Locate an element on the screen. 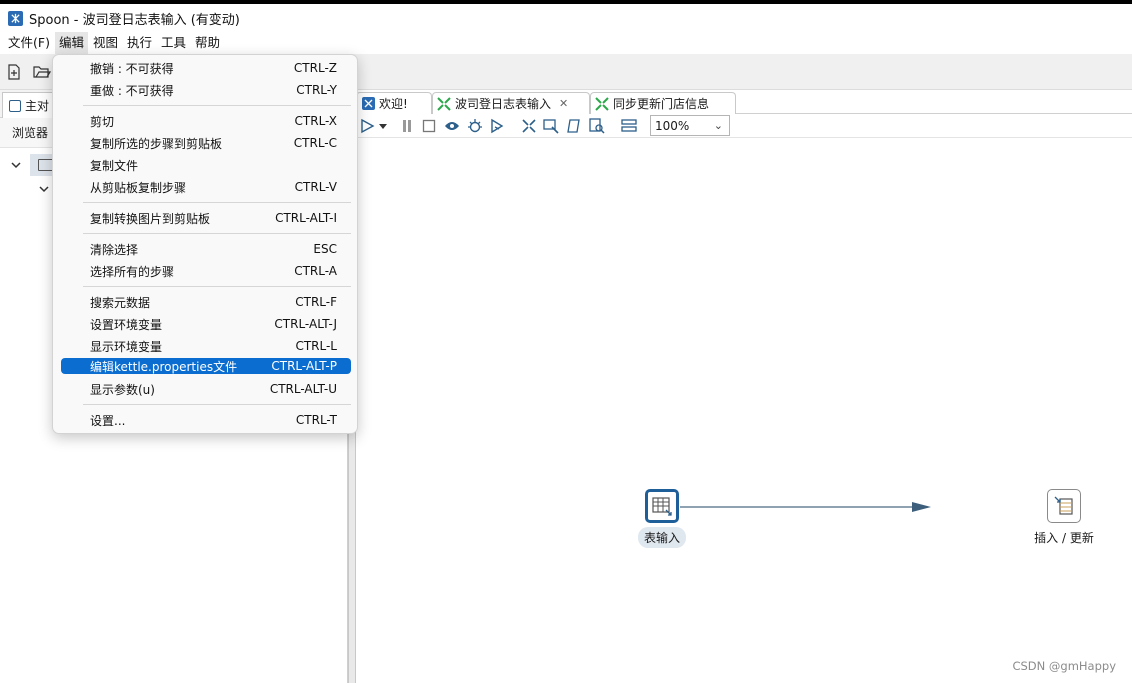  preview-eye-icon is located at coordinates (452, 126).